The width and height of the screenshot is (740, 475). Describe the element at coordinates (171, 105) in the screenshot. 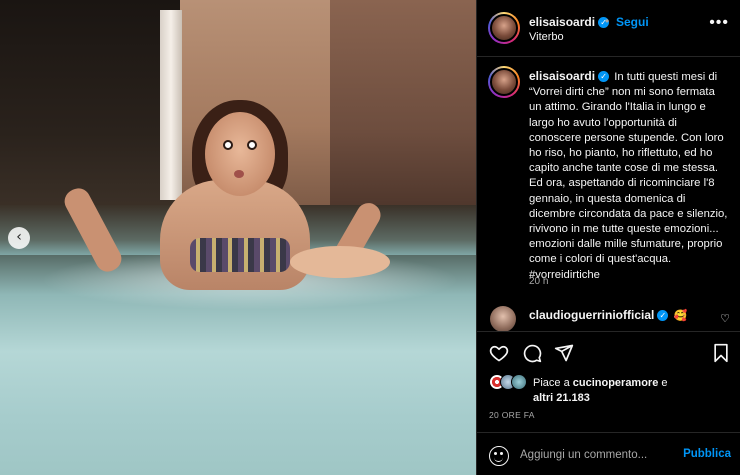

I see `photo-background-pole` at that location.